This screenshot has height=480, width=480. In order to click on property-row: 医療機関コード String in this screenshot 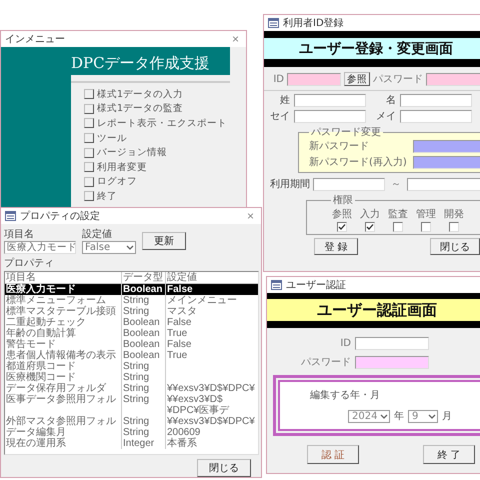, I will do `click(131, 377)`.